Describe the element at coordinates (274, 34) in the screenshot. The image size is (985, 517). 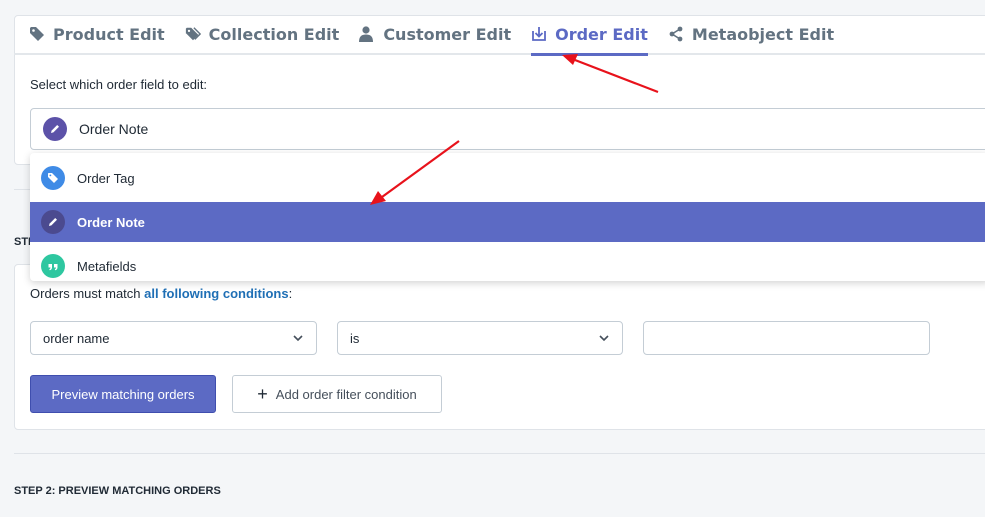
I see `tab-label: Collection Edit` at that location.